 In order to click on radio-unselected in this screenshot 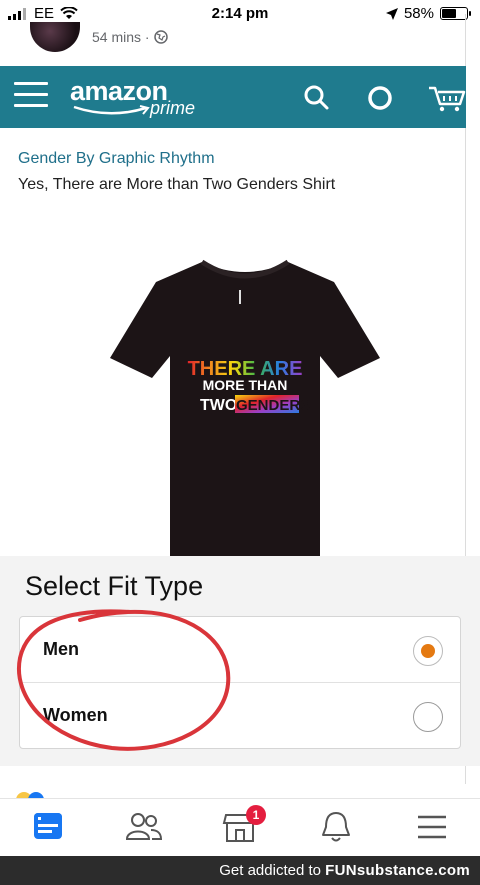, I will do `click(428, 717)`.